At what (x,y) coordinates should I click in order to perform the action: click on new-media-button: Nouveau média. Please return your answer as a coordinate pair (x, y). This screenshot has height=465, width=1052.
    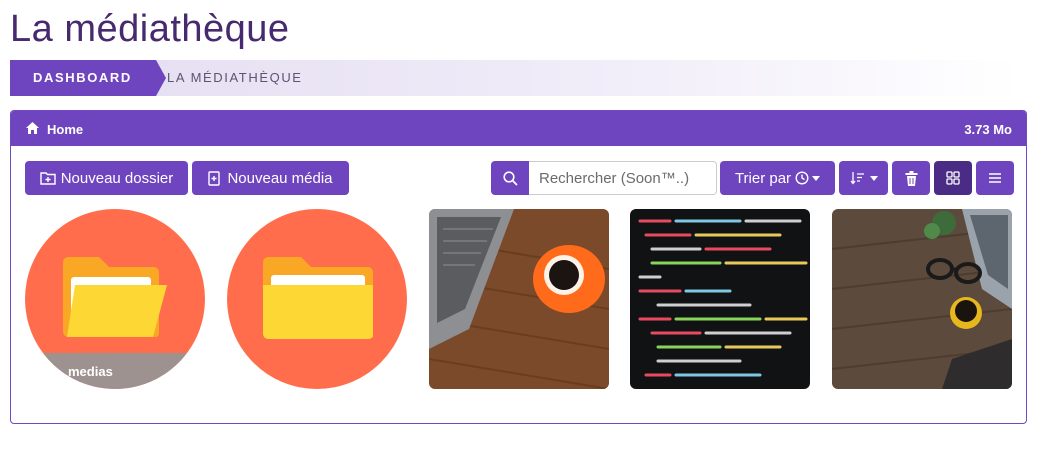
    Looking at the image, I should click on (270, 178).